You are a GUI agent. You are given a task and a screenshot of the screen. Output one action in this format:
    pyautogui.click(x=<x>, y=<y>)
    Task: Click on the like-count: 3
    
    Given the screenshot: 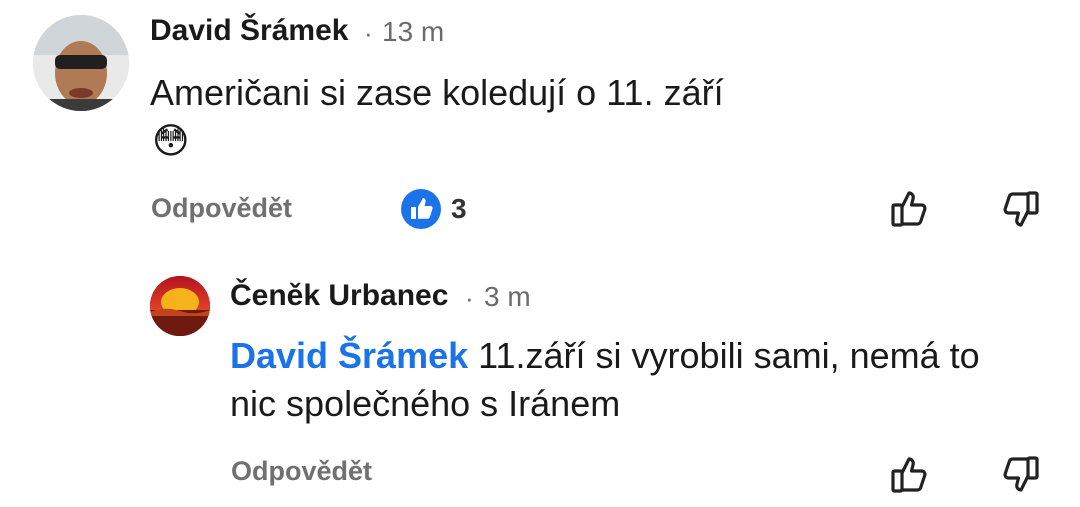 What is the action you would take?
    pyautogui.click(x=459, y=208)
    